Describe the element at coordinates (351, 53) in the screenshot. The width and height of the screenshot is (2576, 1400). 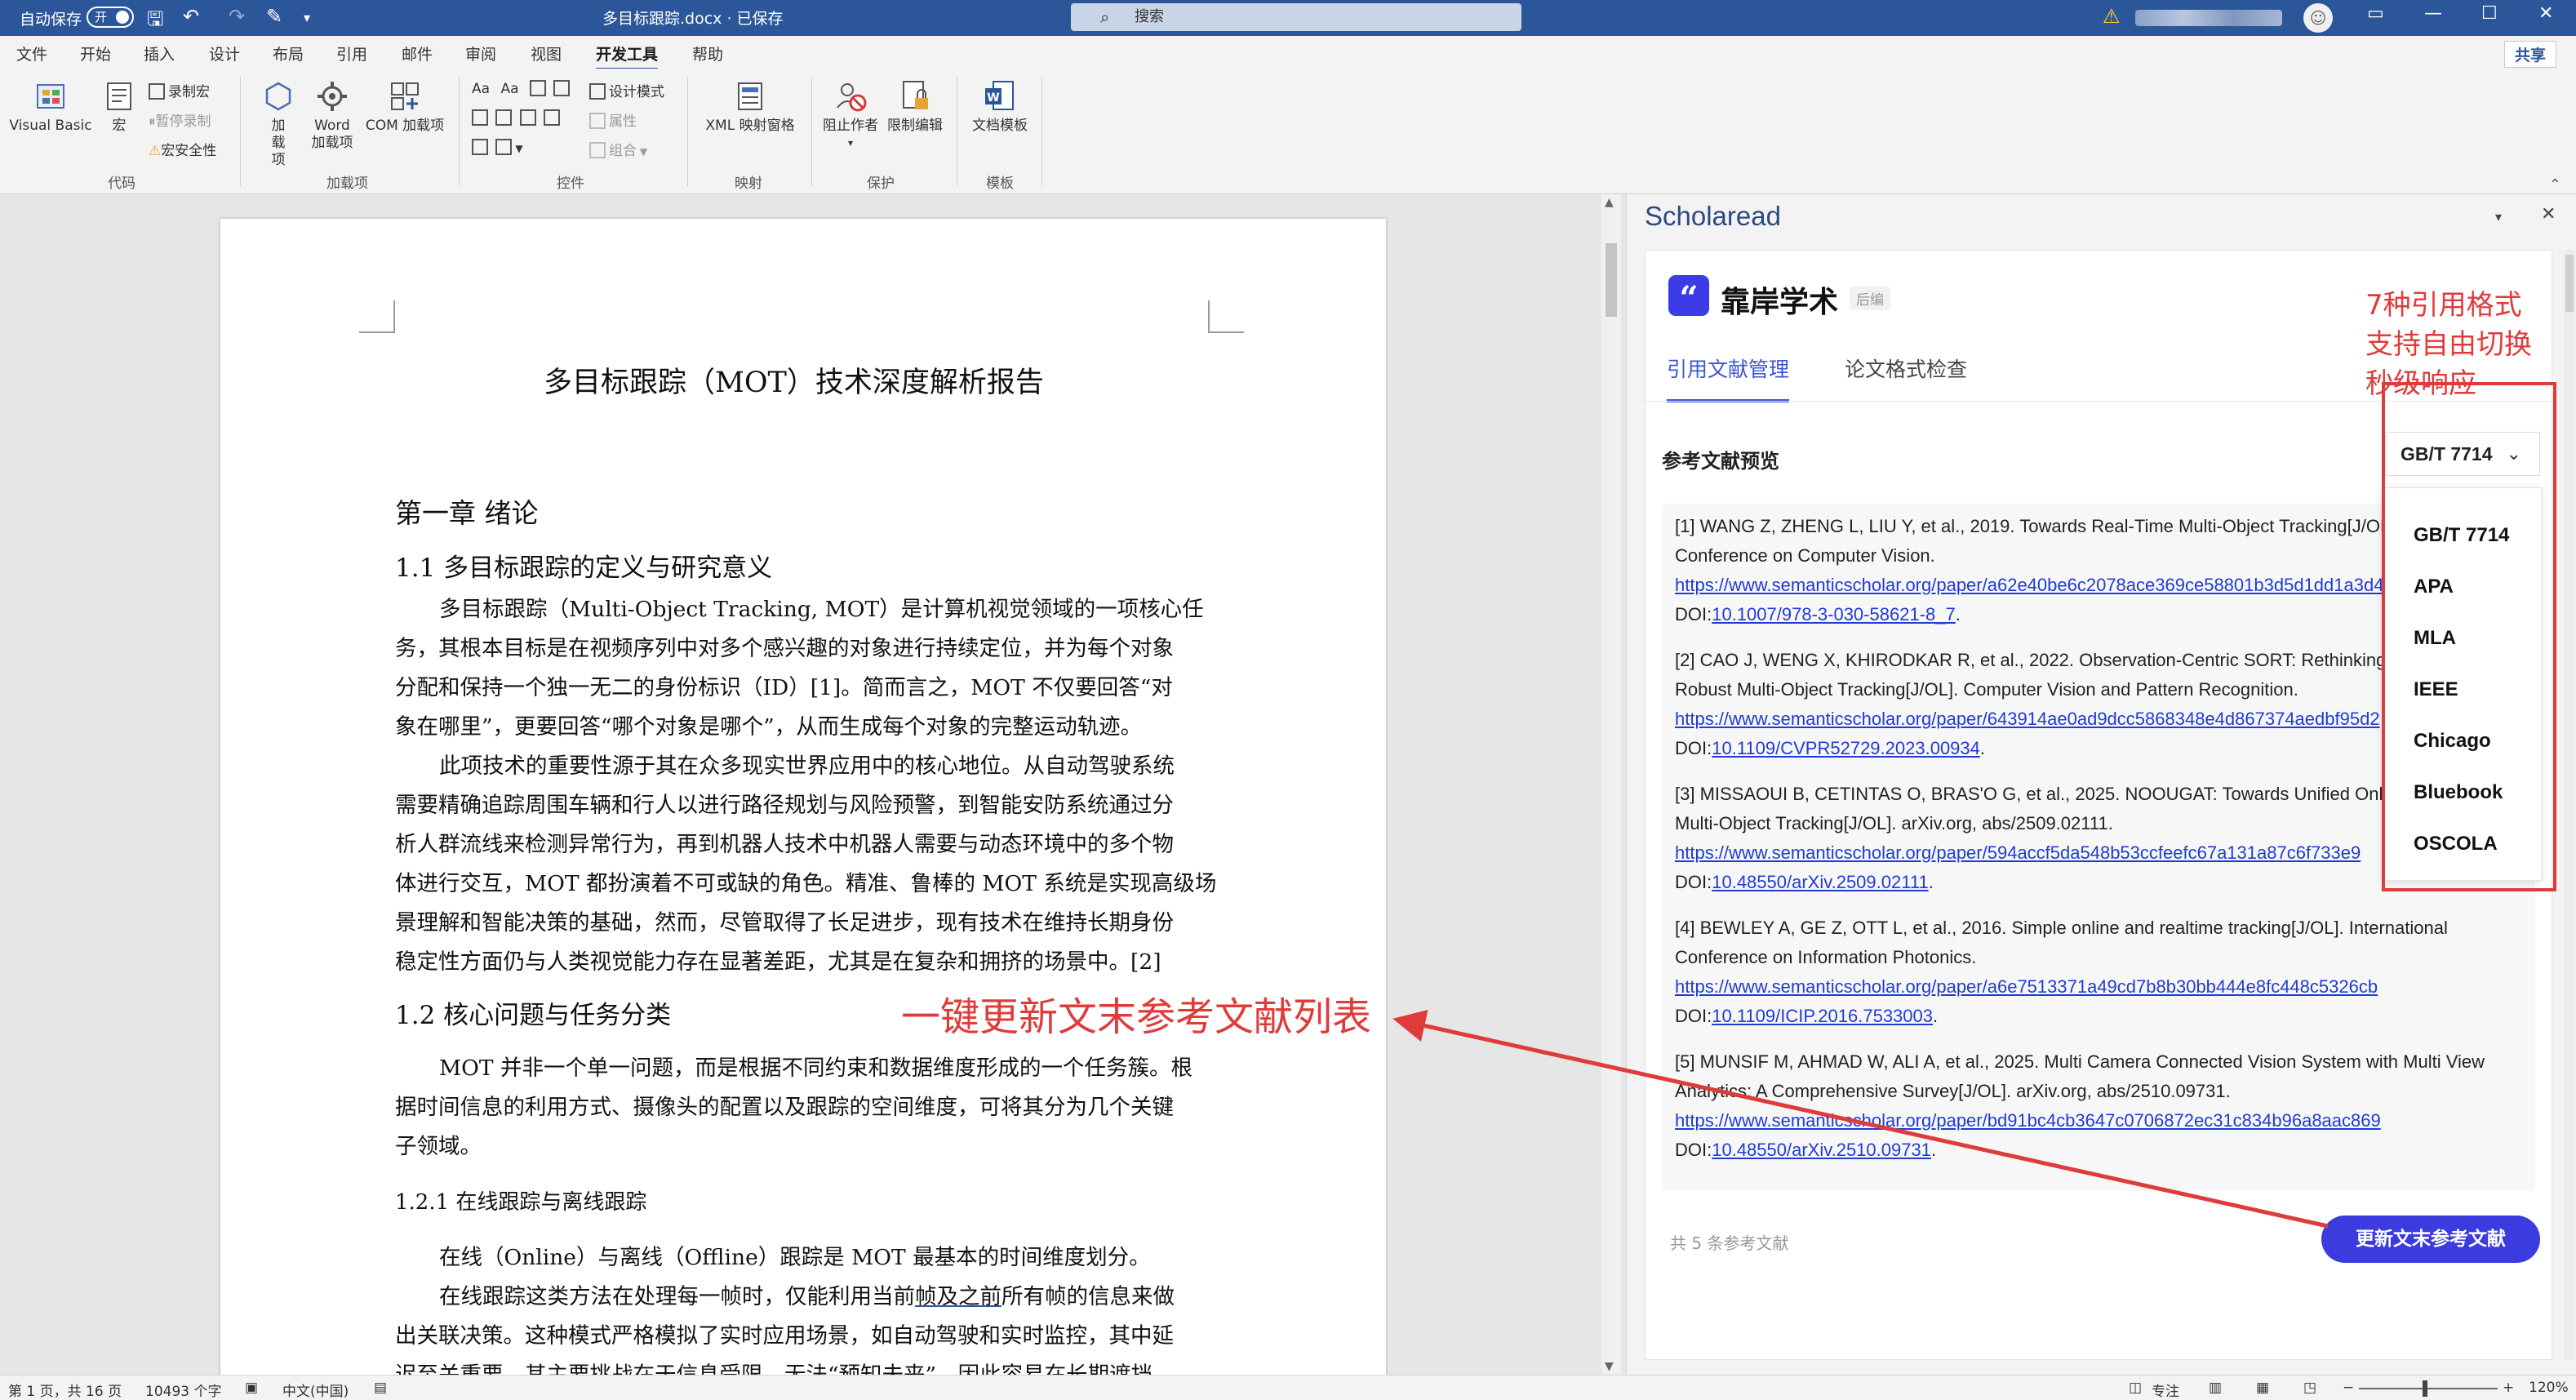
I see `tab-references: 引用` at that location.